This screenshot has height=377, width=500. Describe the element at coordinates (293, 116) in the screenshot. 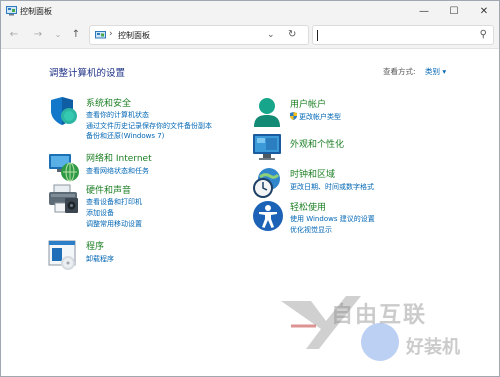

I see `uac-shield-icon` at that location.